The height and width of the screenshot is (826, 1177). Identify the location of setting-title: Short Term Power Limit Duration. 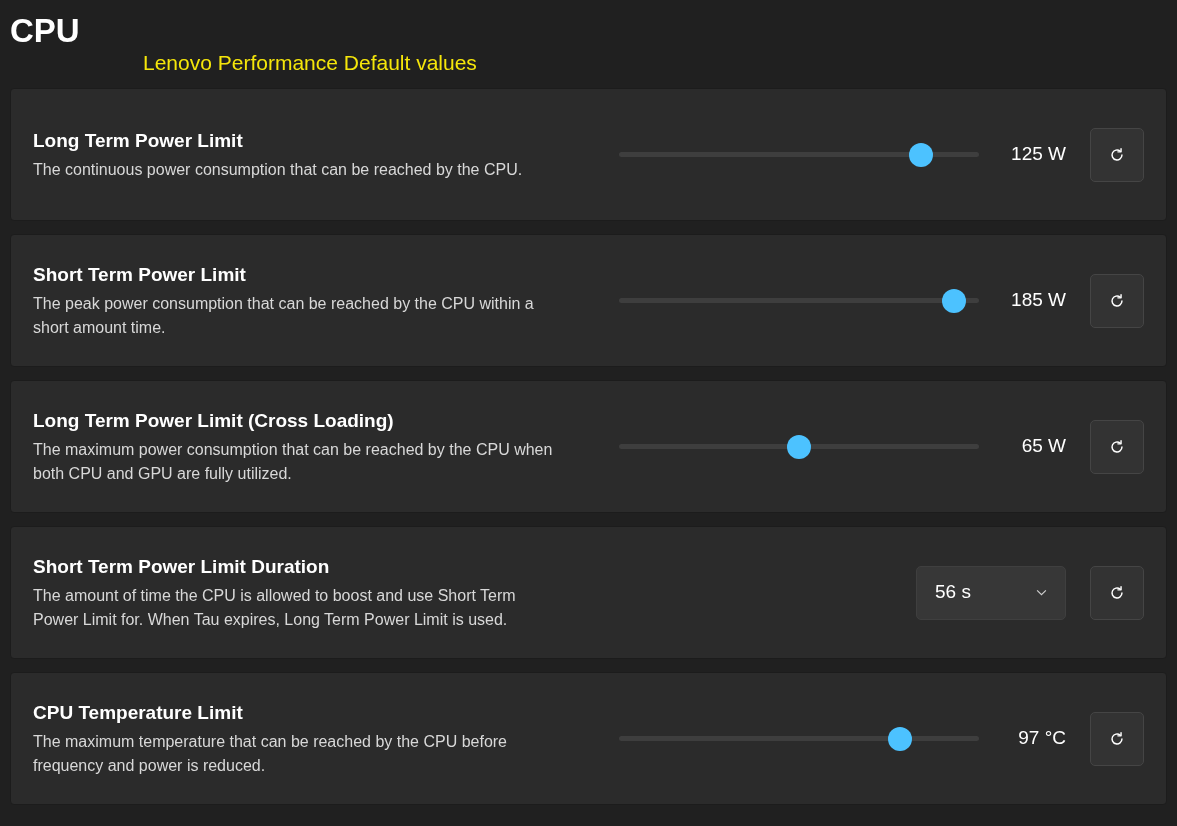
(182, 566).